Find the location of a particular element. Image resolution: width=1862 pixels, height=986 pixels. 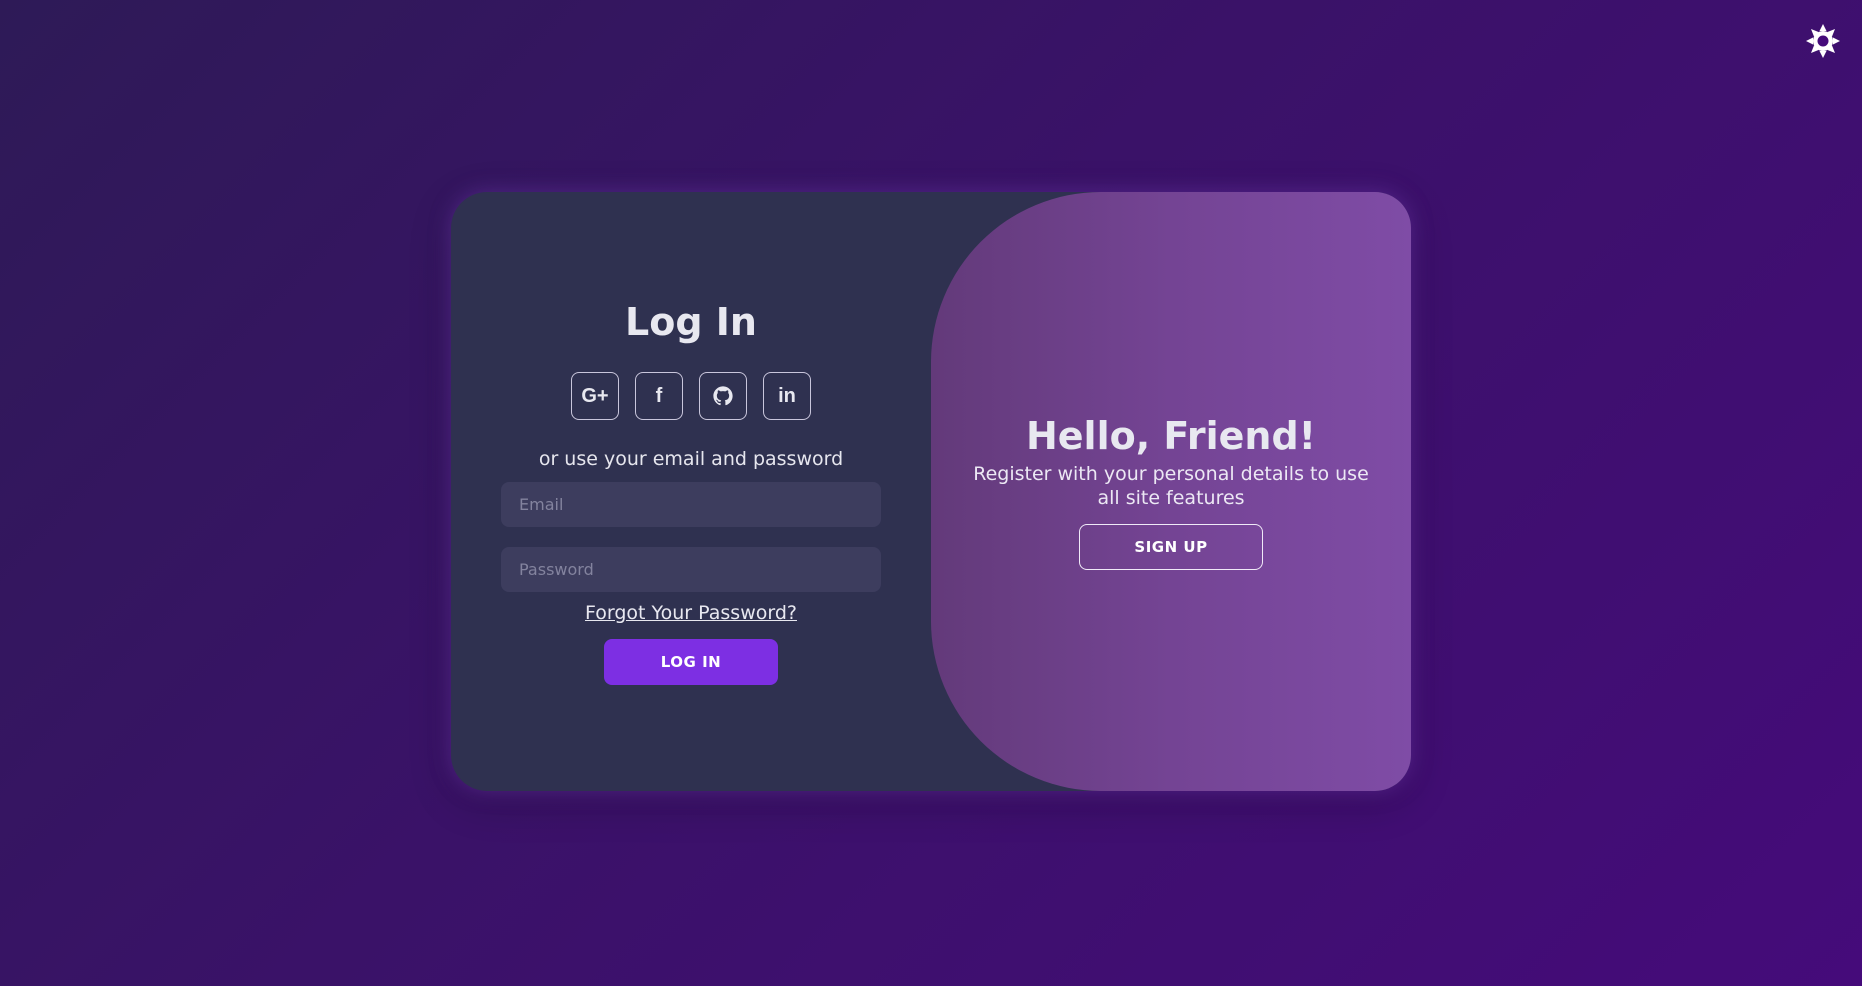

google-login-button: G+ is located at coordinates (595, 396).